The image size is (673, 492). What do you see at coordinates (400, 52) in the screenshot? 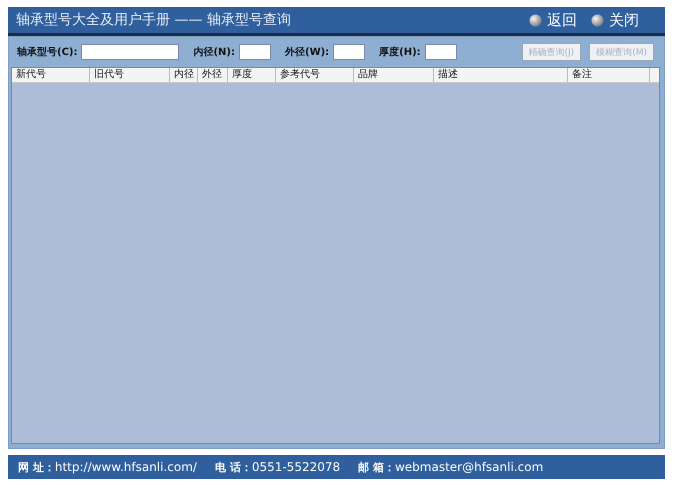
I see `field-label: 厚度(H):` at bounding box center [400, 52].